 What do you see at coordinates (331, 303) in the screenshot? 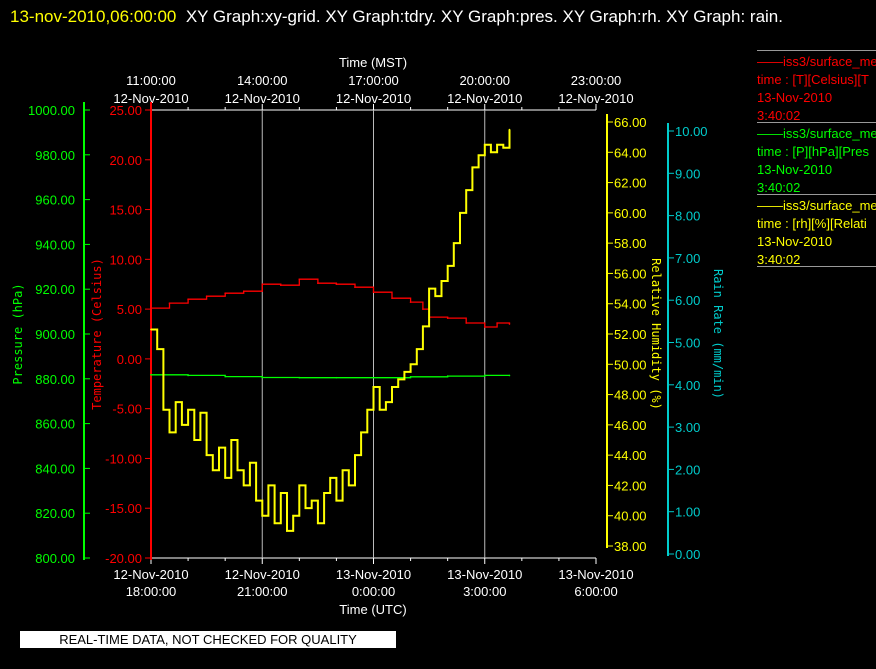
I see `temperature-series-line` at bounding box center [331, 303].